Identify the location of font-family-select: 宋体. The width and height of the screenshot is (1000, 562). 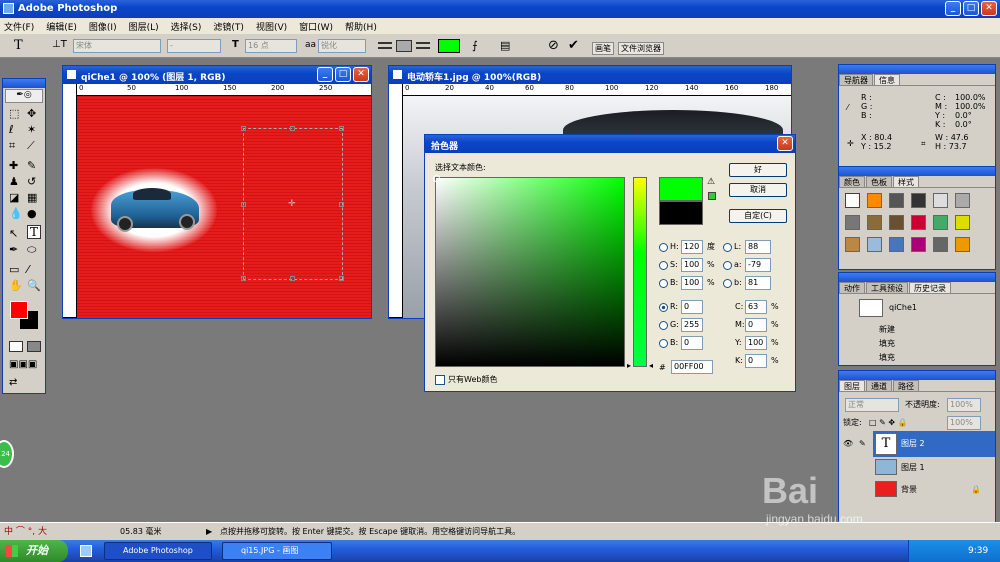
(117, 46).